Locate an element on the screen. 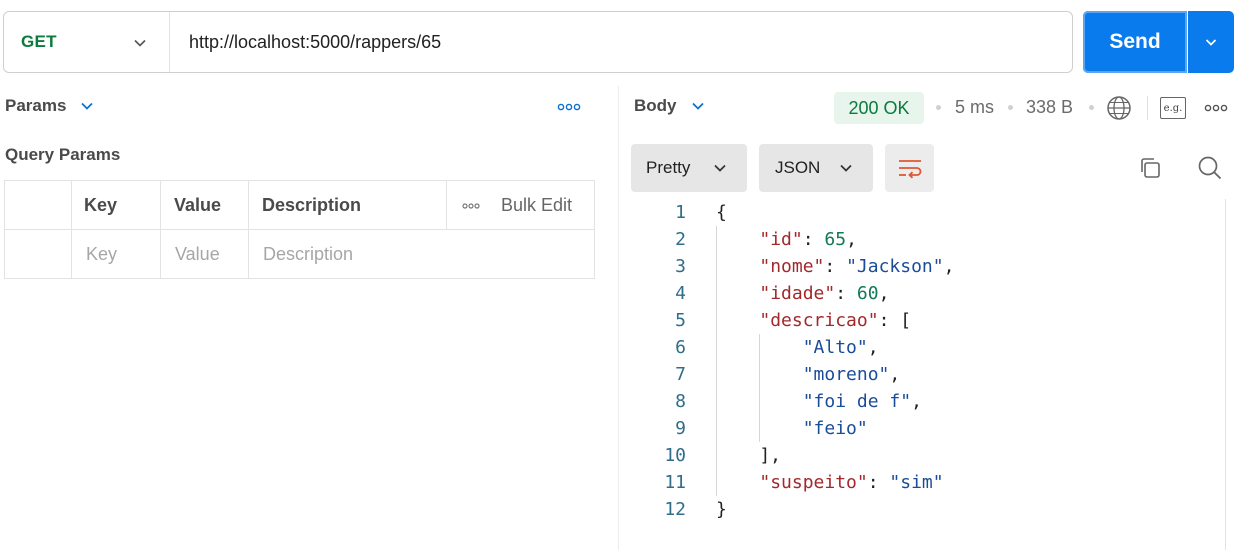  line-number: 1 is located at coordinates (680, 212).